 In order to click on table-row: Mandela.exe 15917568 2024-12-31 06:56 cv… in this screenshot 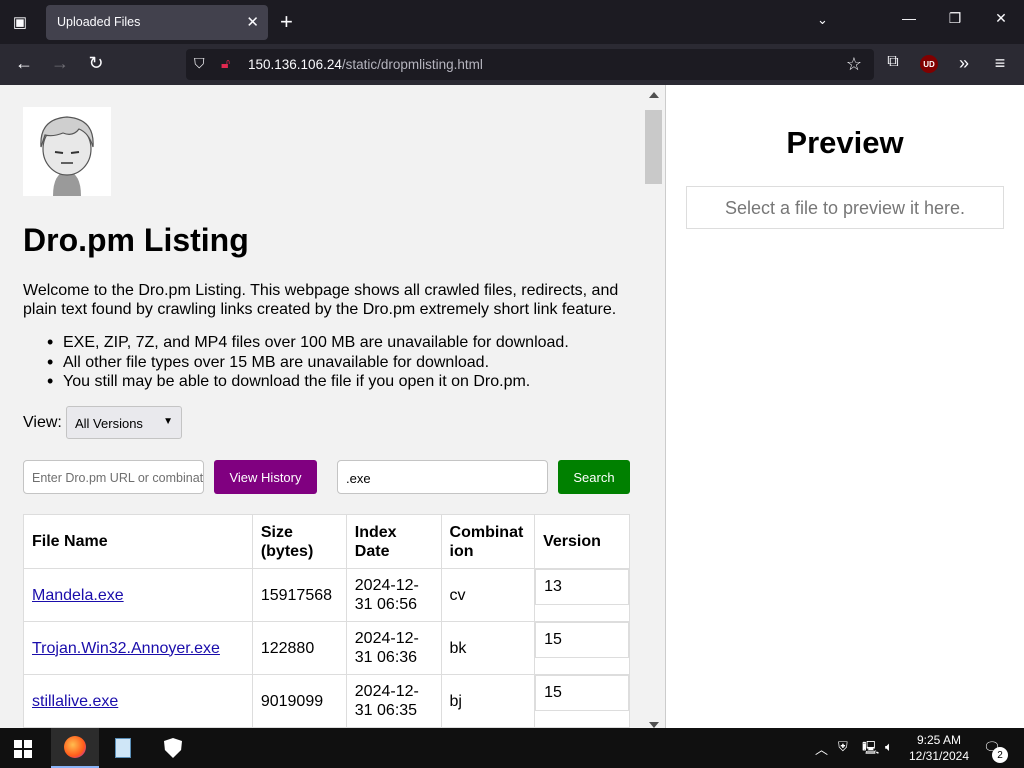, I will do `click(326, 595)`.